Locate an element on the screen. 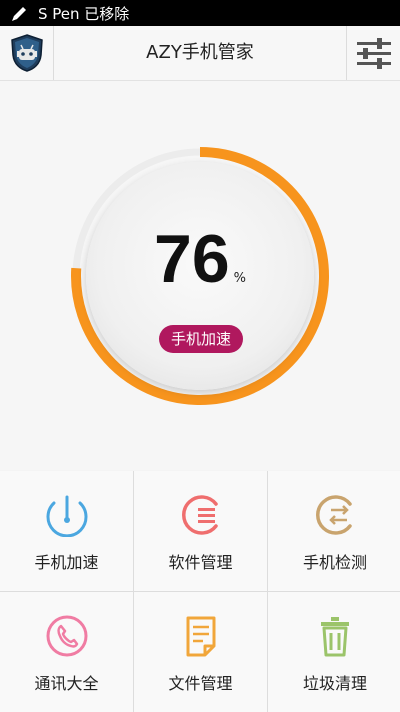 This screenshot has width=400, height=712. tool-label: 通讯大全 is located at coordinates (66, 683).